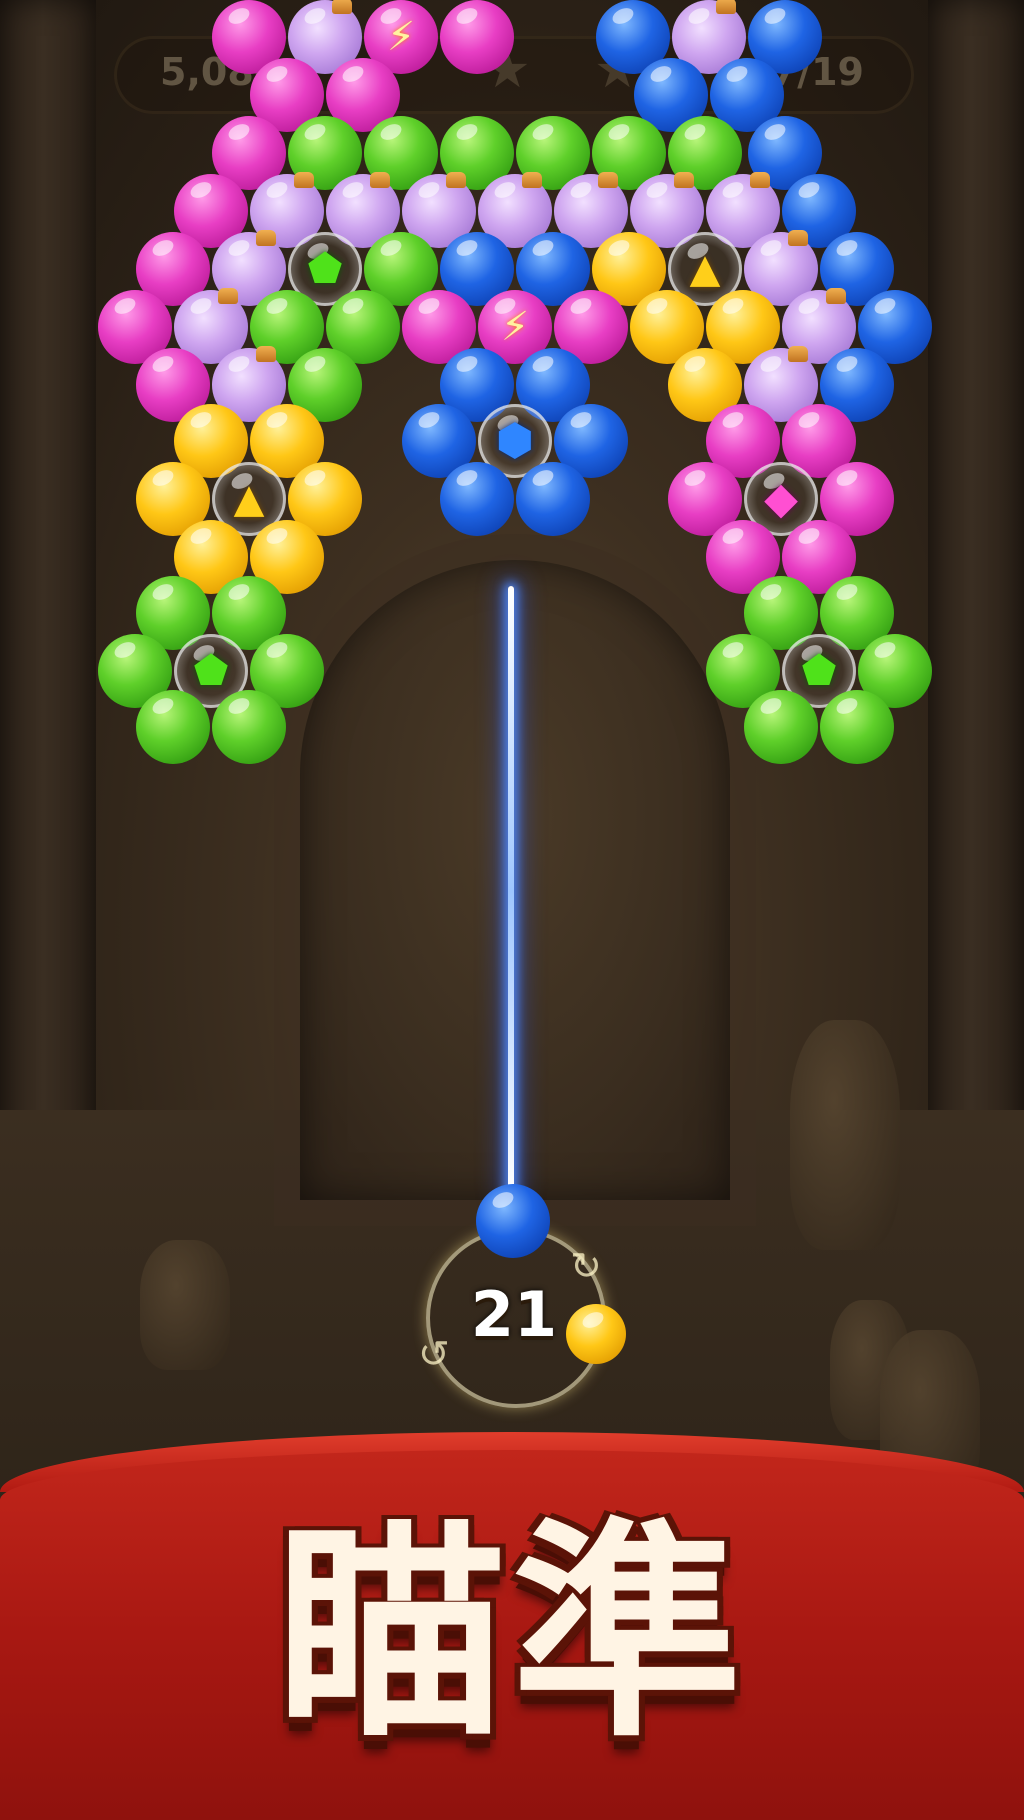 The width and height of the screenshot is (1024, 1820). What do you see at coordinates (513, 1221) in the screenshot?
I see `current-bubble` at bounding box center [513, 1221].